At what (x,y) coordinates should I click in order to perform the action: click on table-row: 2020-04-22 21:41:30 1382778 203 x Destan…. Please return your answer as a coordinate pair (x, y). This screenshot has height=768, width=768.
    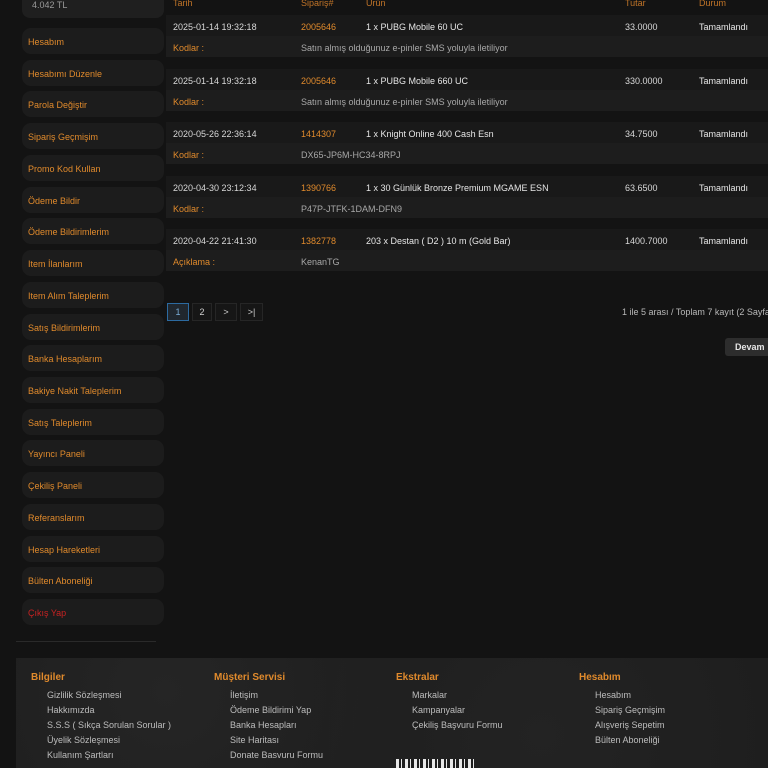
    Looking at the image, I should click on (467, 250).